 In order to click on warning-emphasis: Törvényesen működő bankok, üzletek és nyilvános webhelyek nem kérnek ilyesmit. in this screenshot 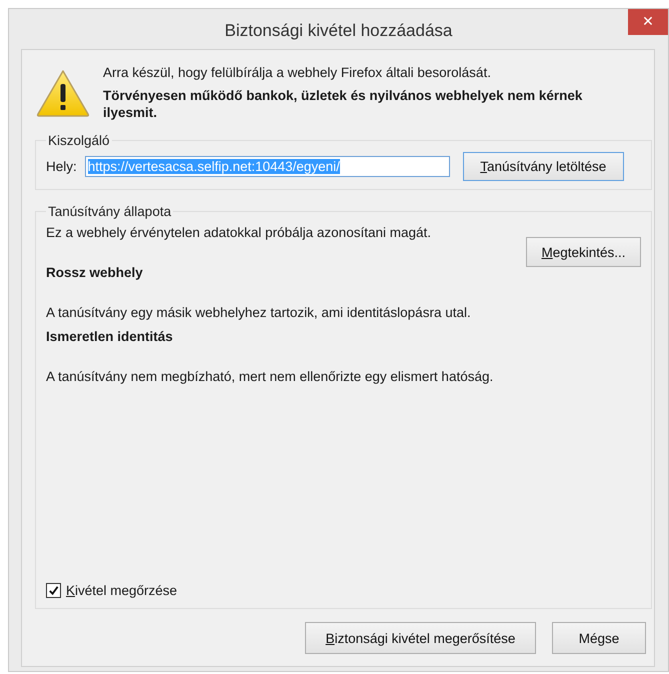, I will do `click(343, 104)`.